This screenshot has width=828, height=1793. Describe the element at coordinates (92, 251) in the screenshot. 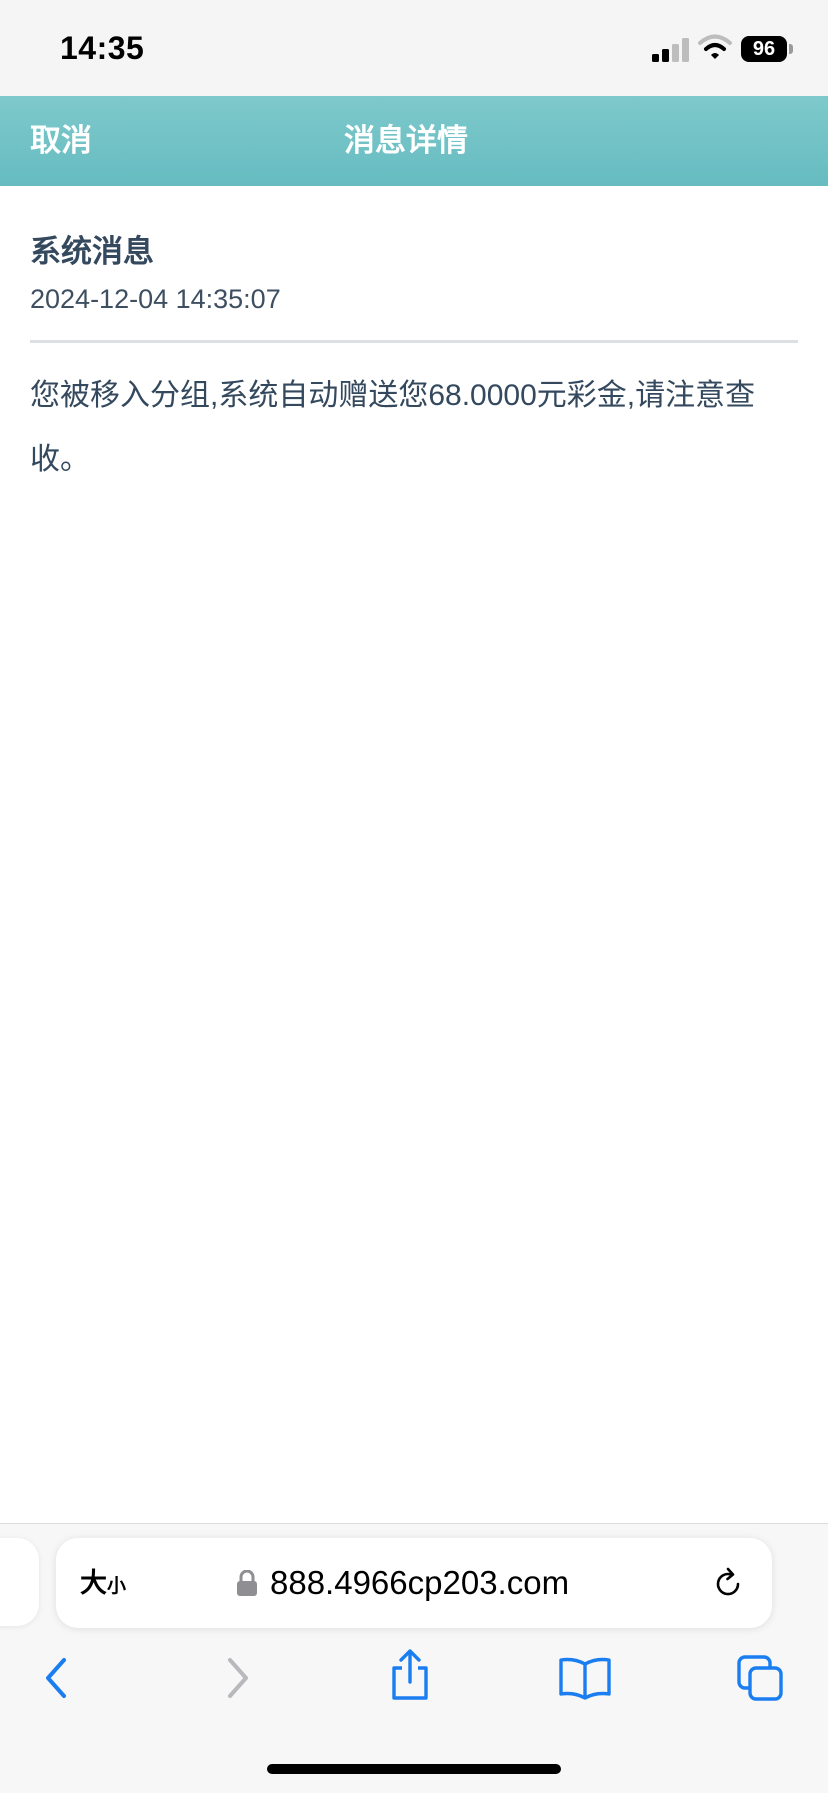

I see `message-title: 系统消息` at that location.